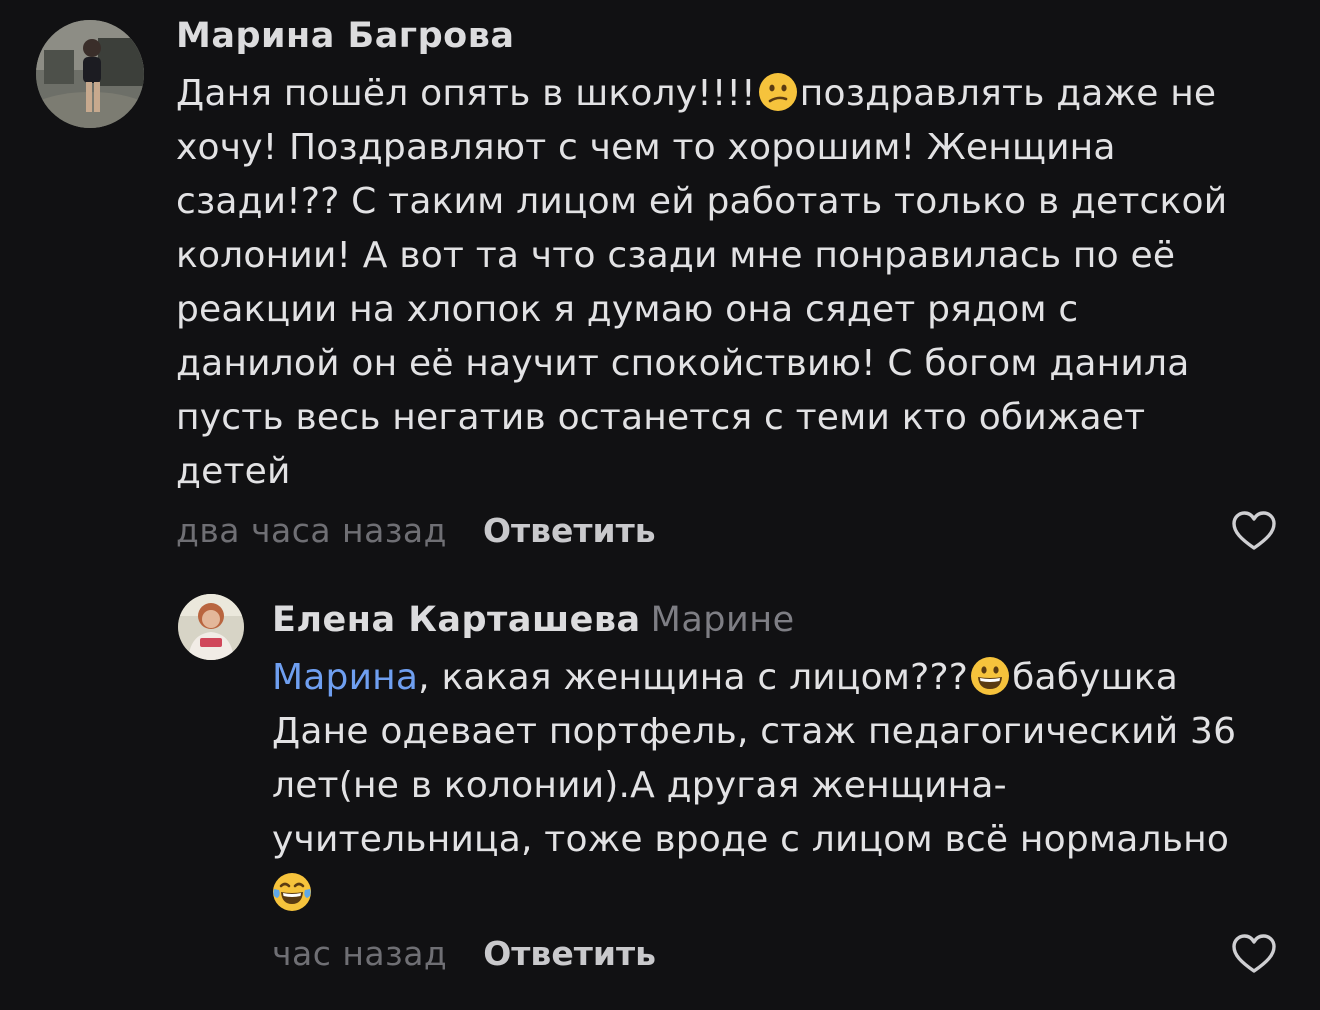  What do you see at coordinates (345, 677) in the screenshot?
I see `mention-link: Марина` at bounding box center [345, 677].